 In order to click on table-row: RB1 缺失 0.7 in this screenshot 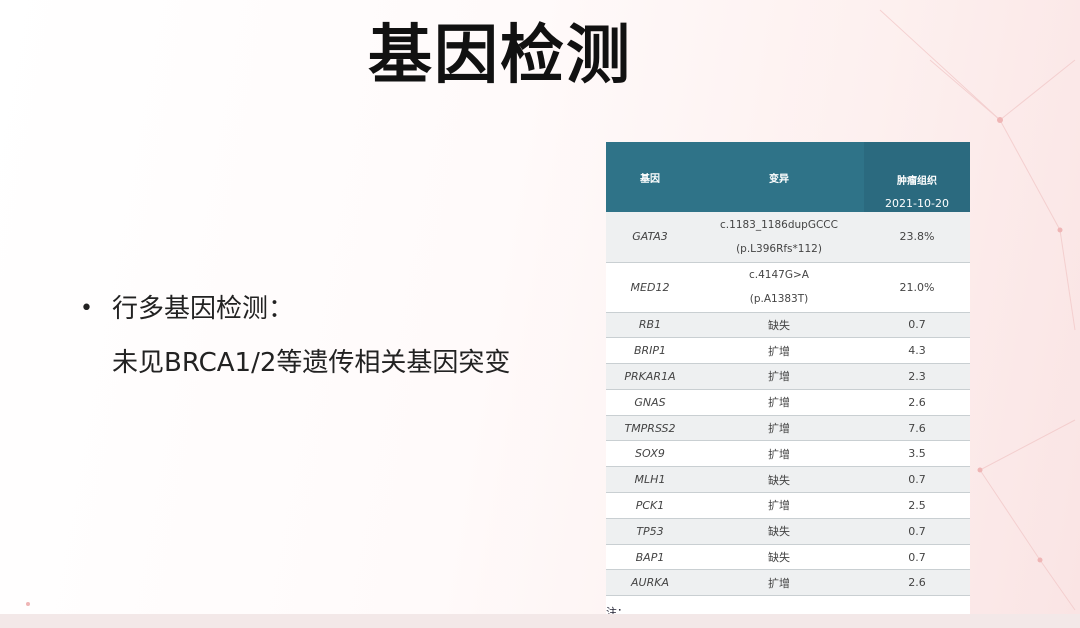, I will do `click(788, 325)`.